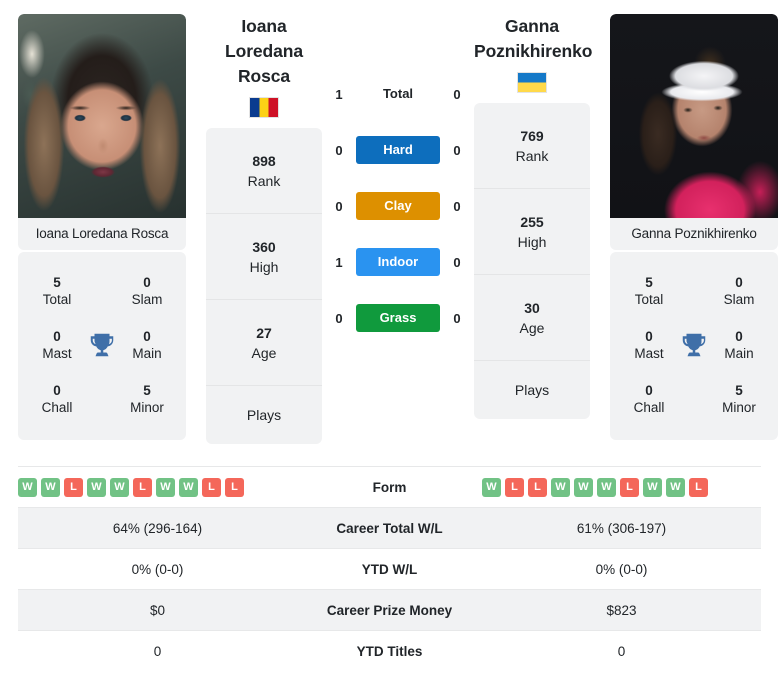 The image size is (779, 699). I want to click on left-titles-main: 0 Main, so click(147, 345).